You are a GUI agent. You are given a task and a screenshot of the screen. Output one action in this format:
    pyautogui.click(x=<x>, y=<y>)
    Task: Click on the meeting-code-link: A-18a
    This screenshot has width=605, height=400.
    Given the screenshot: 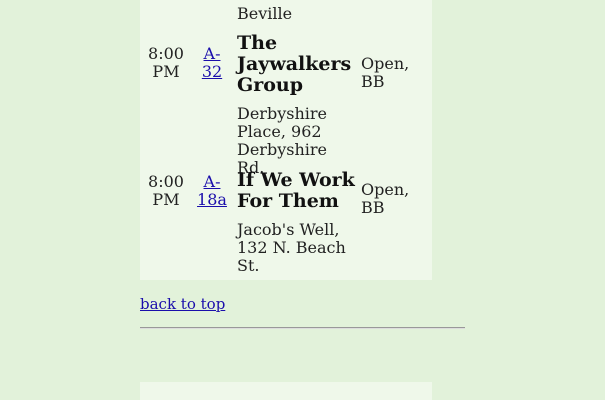 What is the action you would take?
    pyautogui.click(x=212, y=190)
    